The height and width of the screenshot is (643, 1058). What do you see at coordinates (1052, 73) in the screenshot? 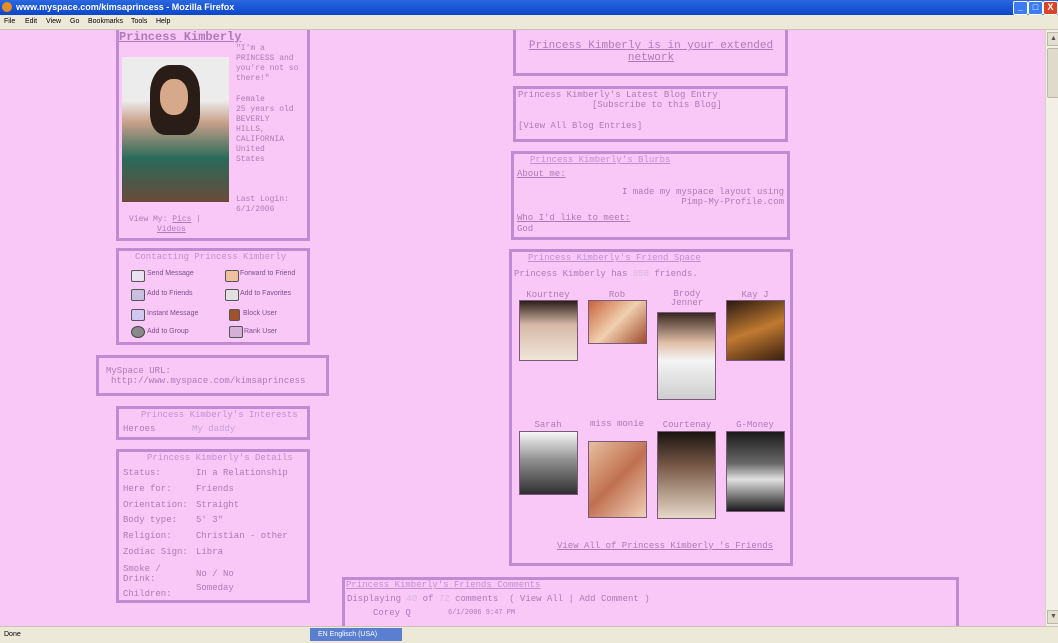
I see `scrollbar-thumb` at bounding box center [1052, 73].